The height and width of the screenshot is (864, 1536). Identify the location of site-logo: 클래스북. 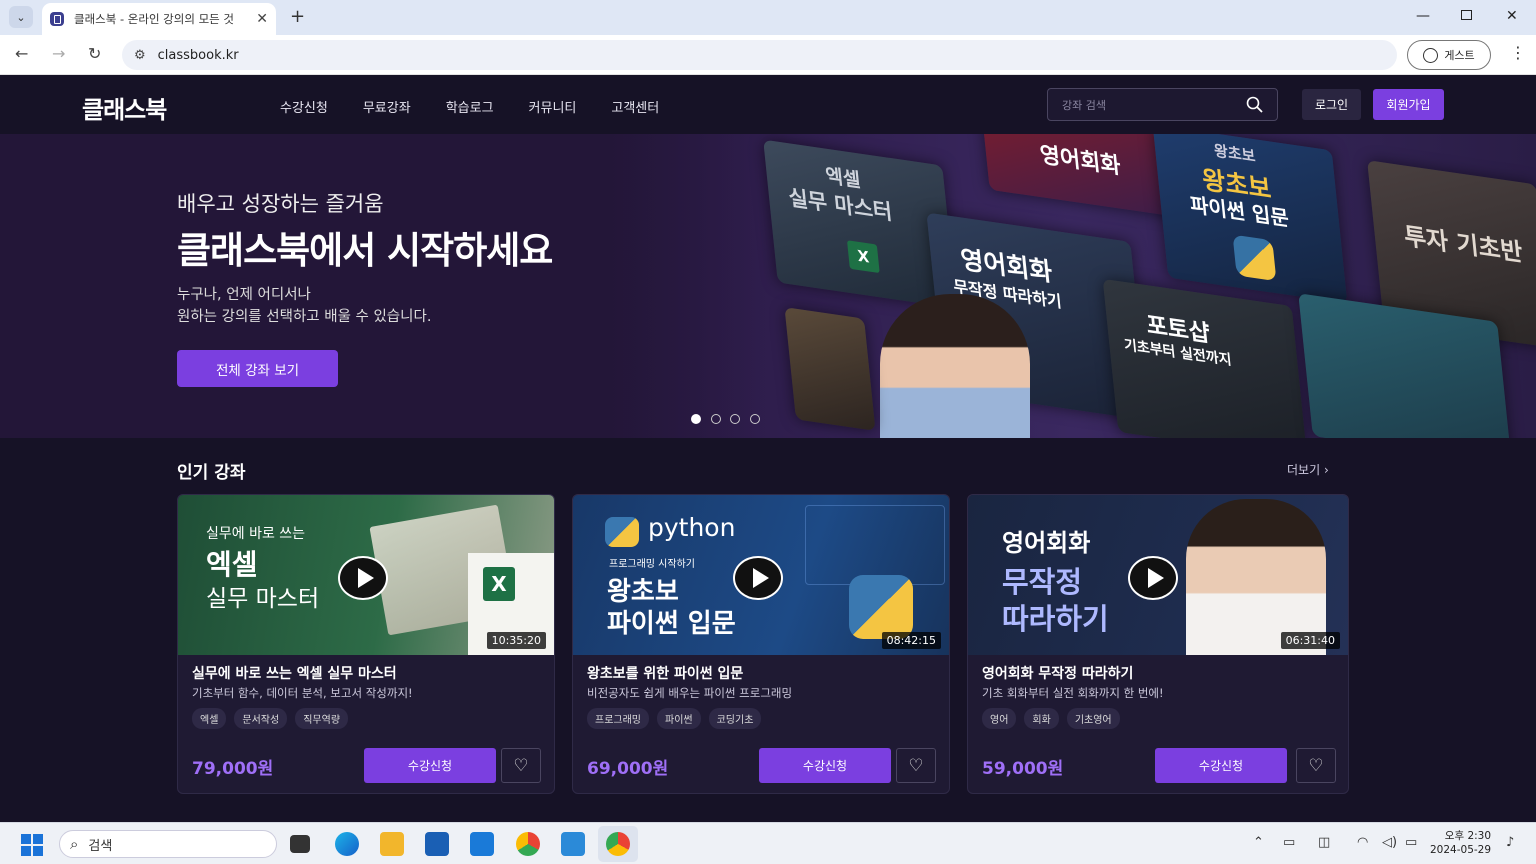
(124, 107).